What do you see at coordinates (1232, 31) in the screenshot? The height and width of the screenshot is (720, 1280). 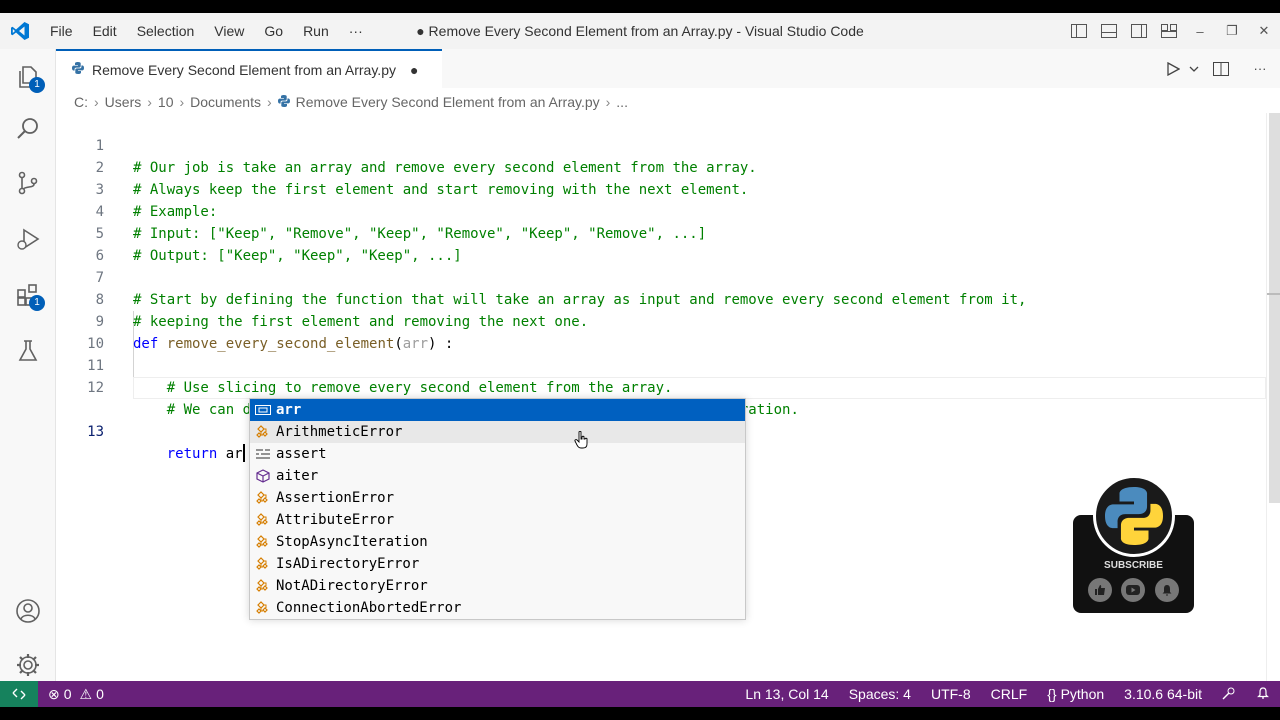 I see `restore-icon: ❐` at bounding box center [1232, 31].